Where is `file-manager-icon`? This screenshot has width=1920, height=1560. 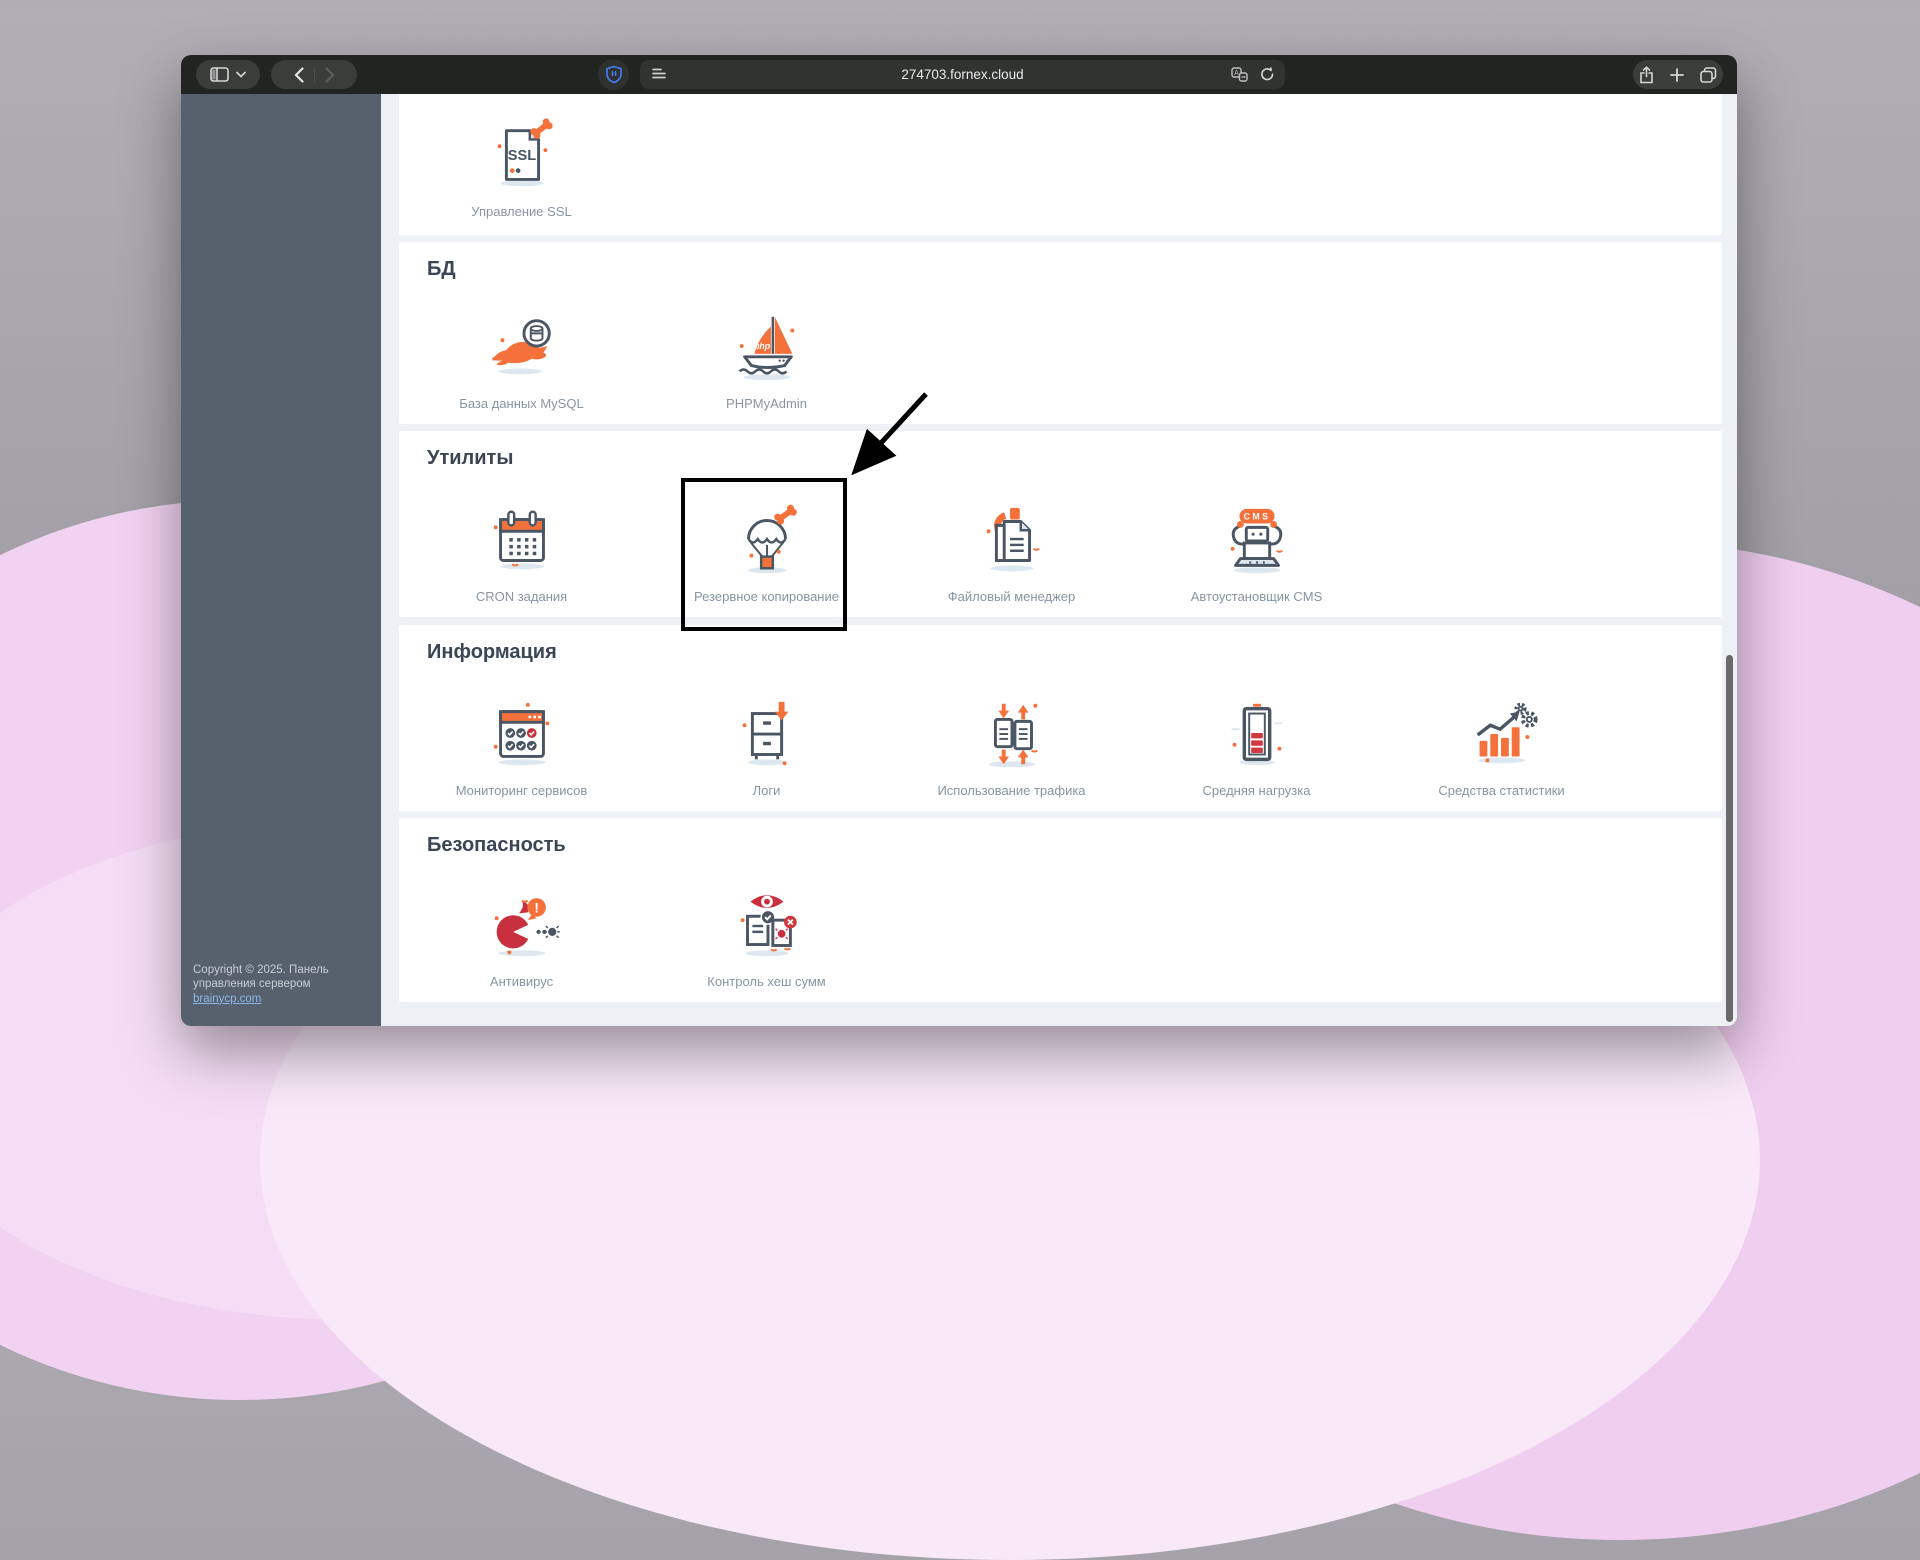
file-manager-icon is located at coordinates (1012, 541).